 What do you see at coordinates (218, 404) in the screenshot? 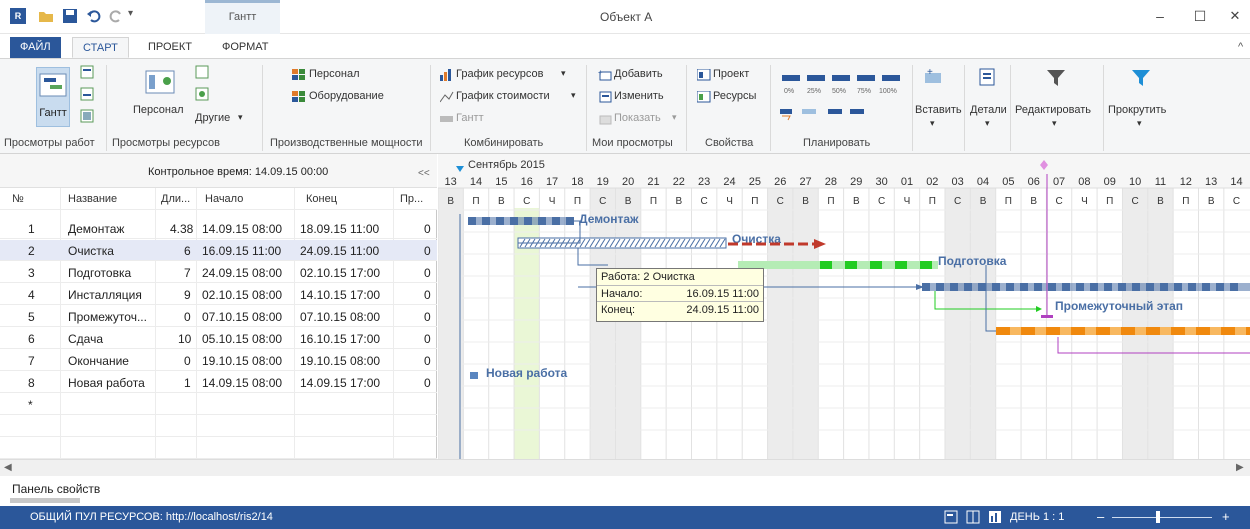
I see `new-row: *` at bounding box center [218, 404].